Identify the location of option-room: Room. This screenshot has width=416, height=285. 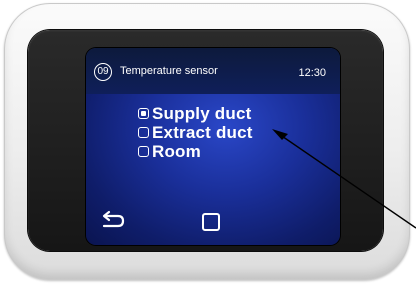
(195, 151).